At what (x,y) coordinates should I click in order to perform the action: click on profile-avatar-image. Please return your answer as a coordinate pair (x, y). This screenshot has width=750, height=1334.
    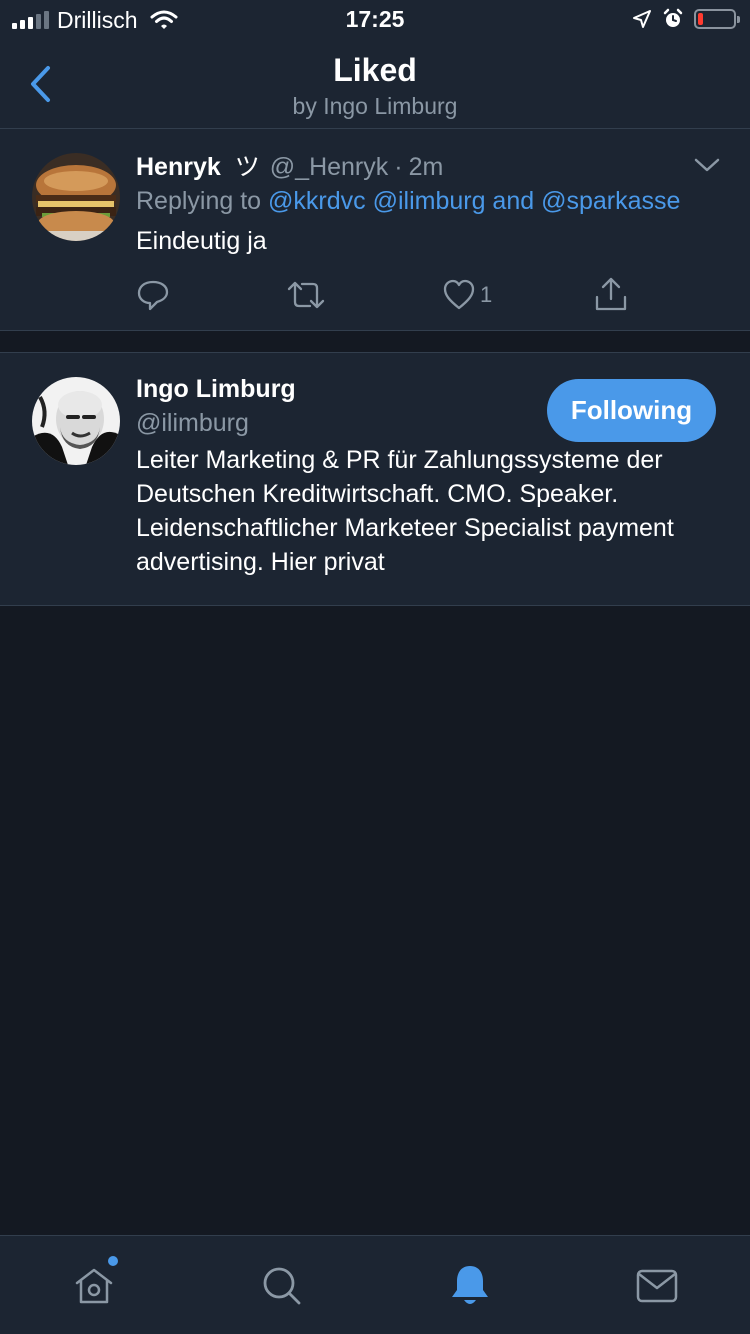
    Looking at the image, I should click on (76, 421).